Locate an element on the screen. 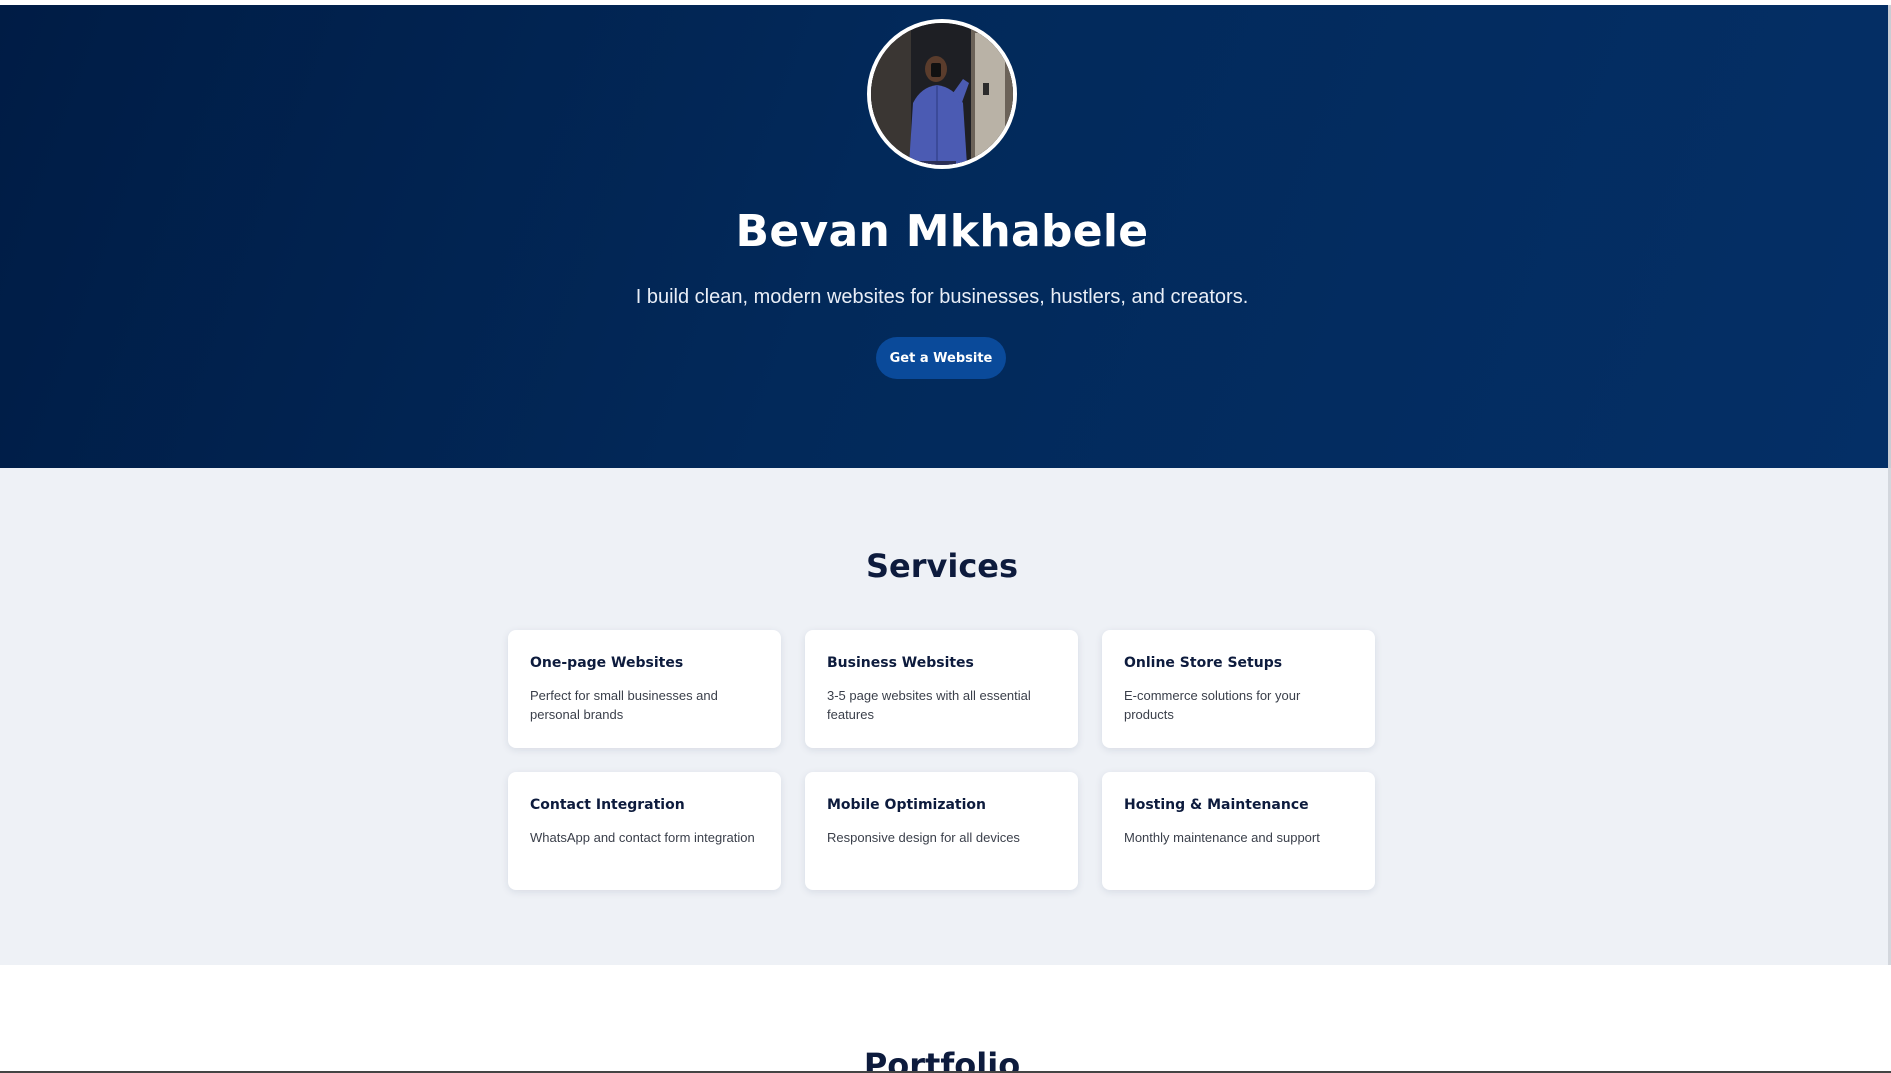 The image size is (1891, 1073). service-card-title: Online Store Setups is located at coordinates (1203, 663).